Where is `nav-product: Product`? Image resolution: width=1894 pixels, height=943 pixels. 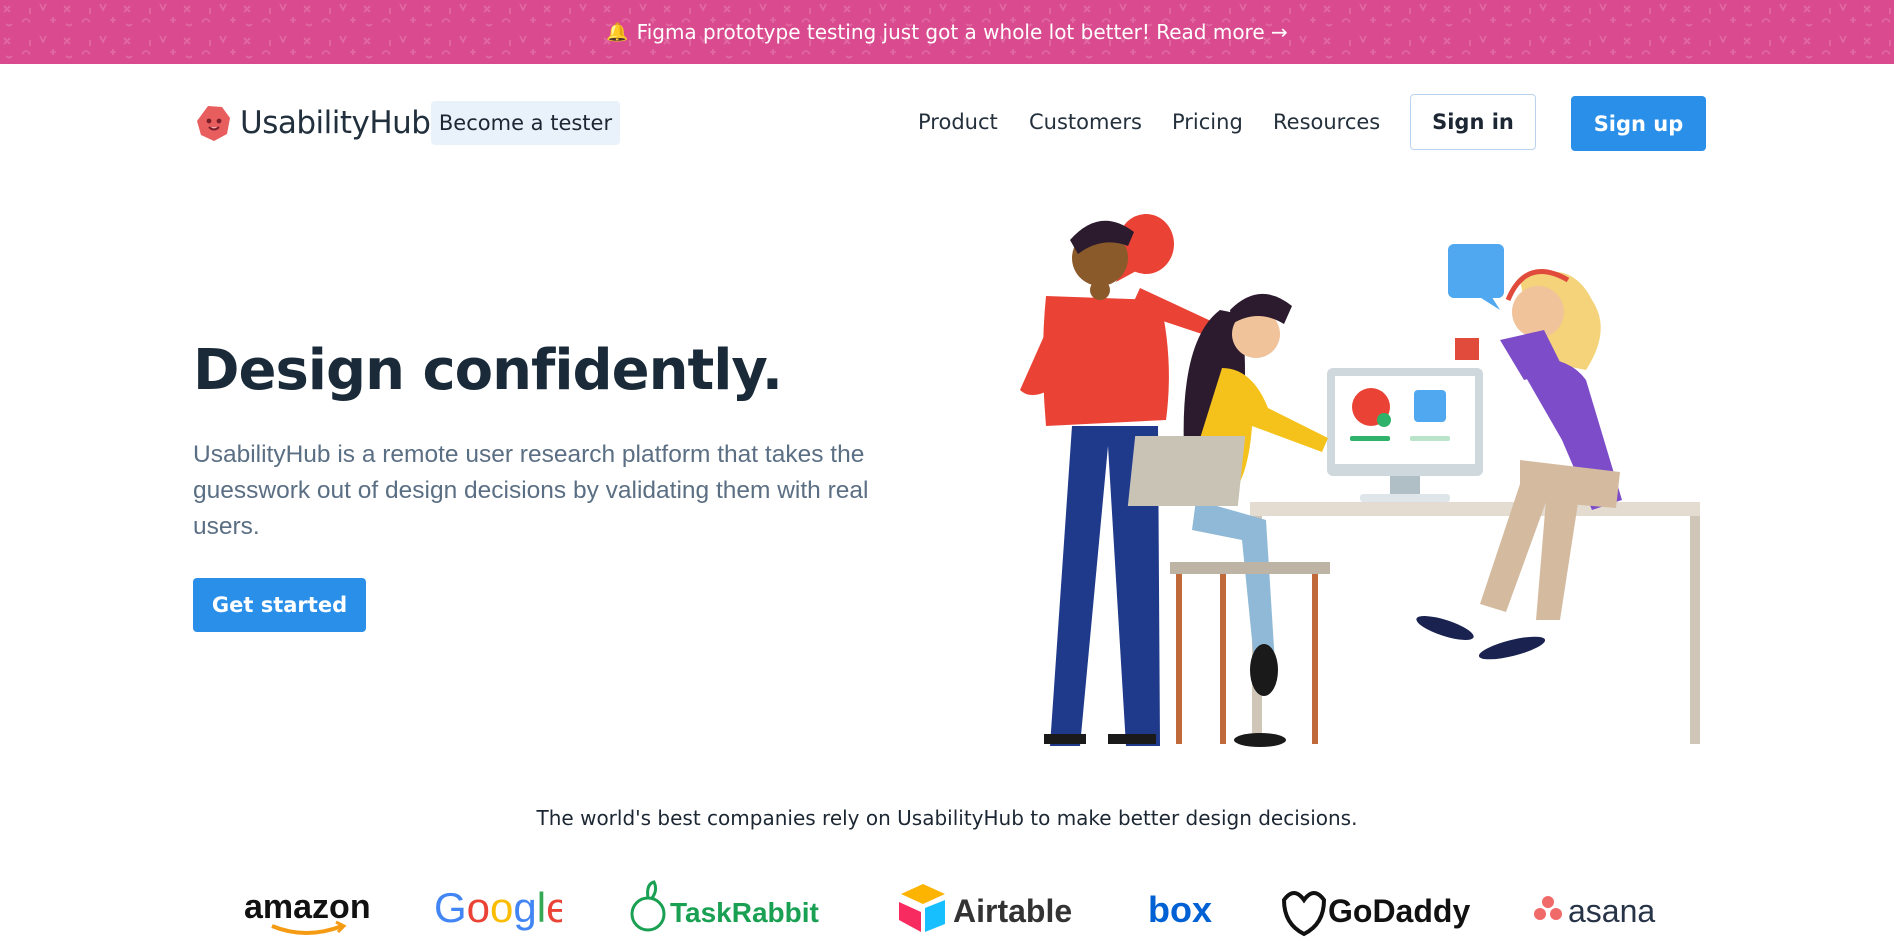 nav-product: Product is located at coordinates (958, 122).